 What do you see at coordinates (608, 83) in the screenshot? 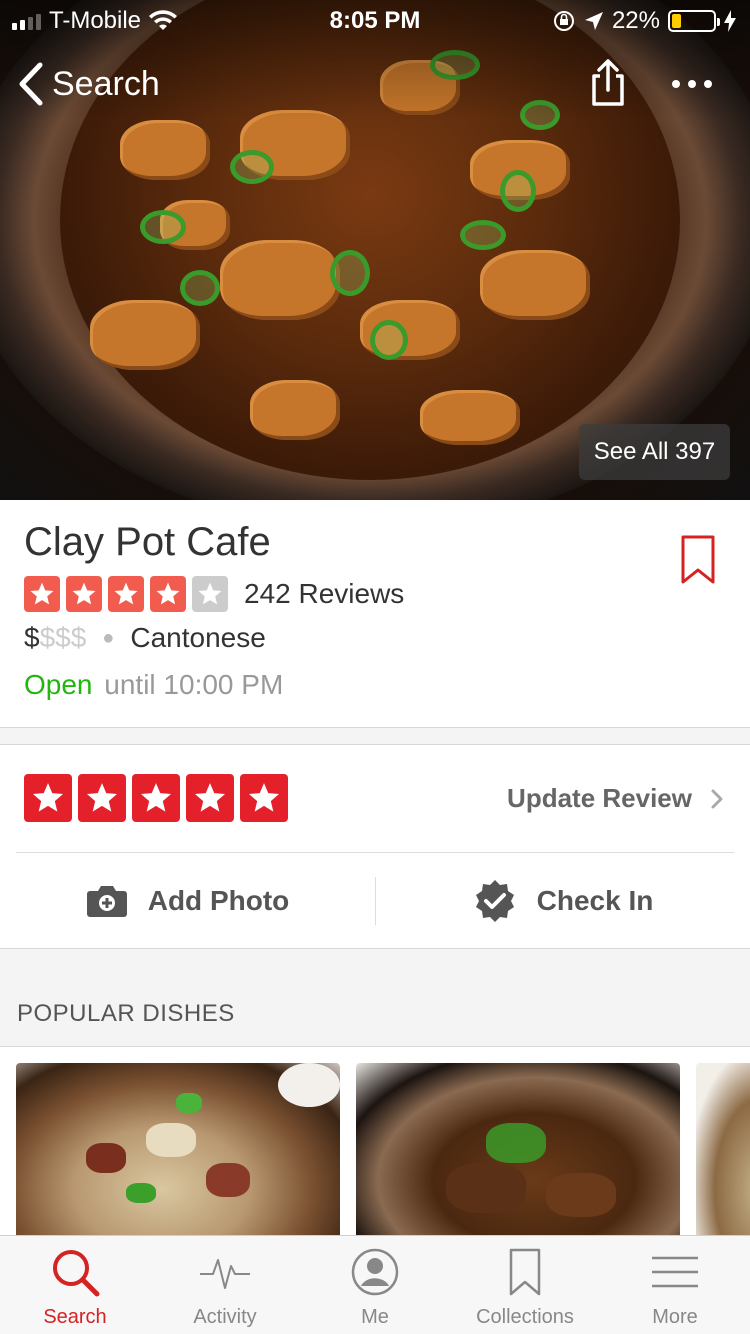
I see `share-icon` at bounding box center [608, 83].